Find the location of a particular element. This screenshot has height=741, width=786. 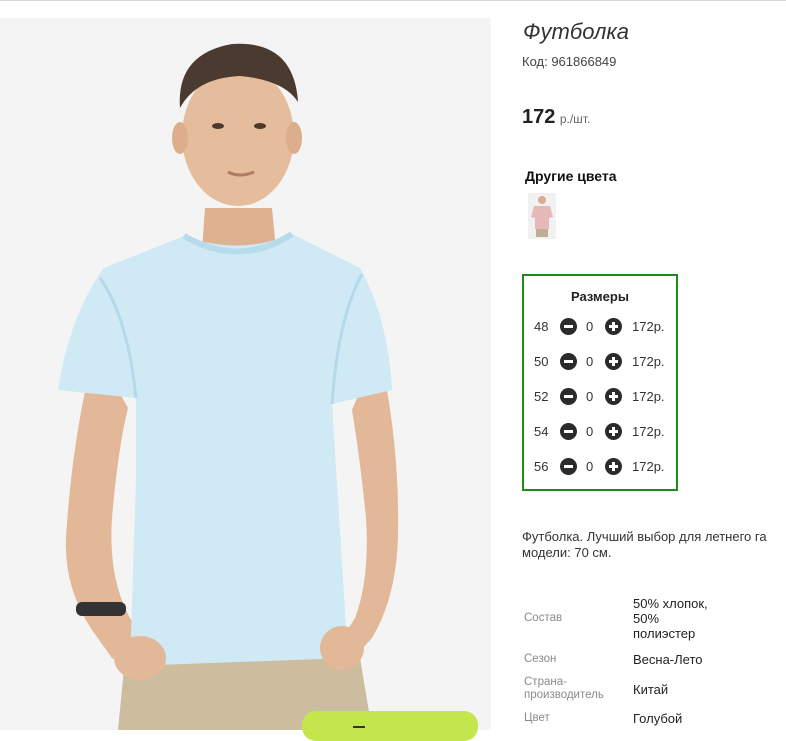

spec-value-season: Весна-Лето is located at coordinates (668, 659).